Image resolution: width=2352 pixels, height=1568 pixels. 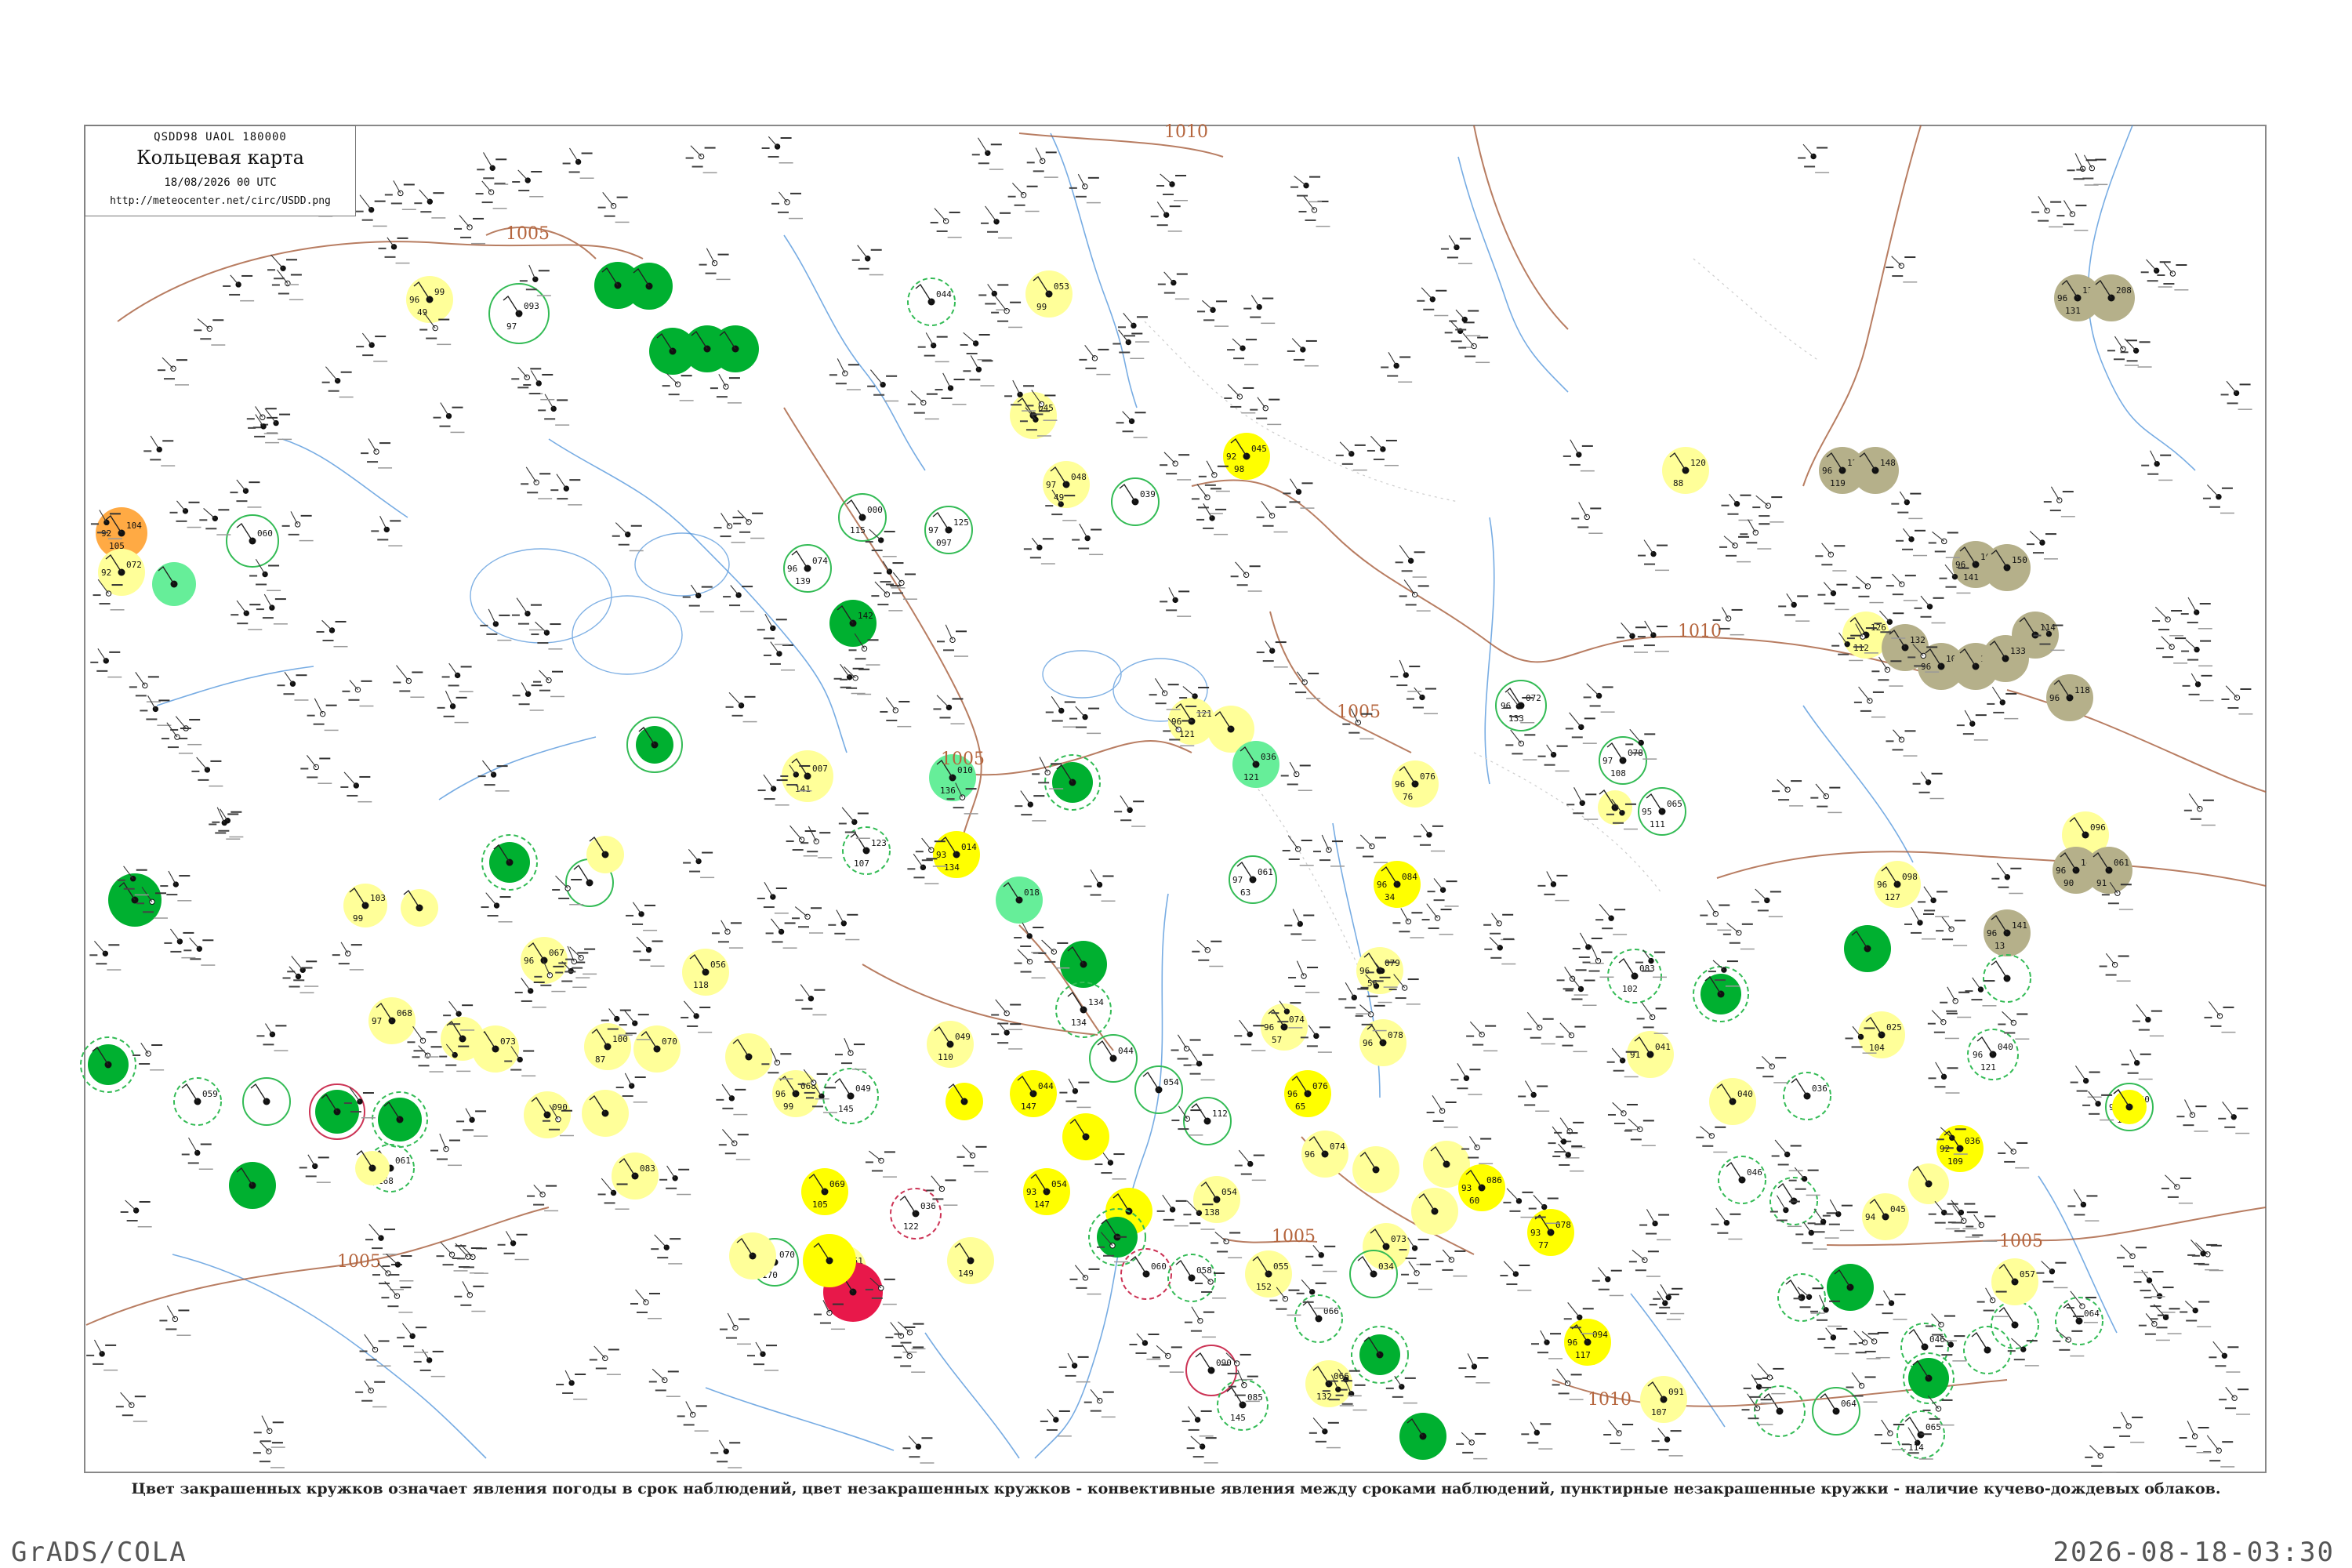 I want to click on pressure-value: 120, so click(x=1698, y=463).